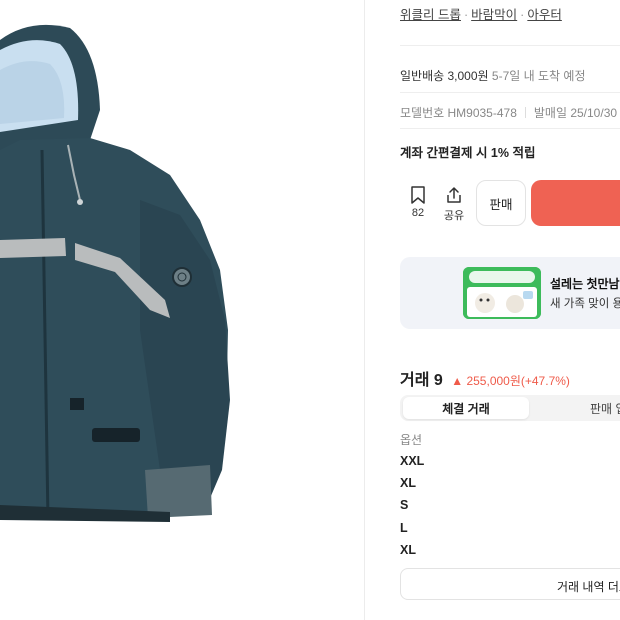 This screenshot has width=620, height=620. Describe the element at coordinates (510, 584) in the screenshot. I see `trade-history-button: 거래 내역 더보기` at that location.